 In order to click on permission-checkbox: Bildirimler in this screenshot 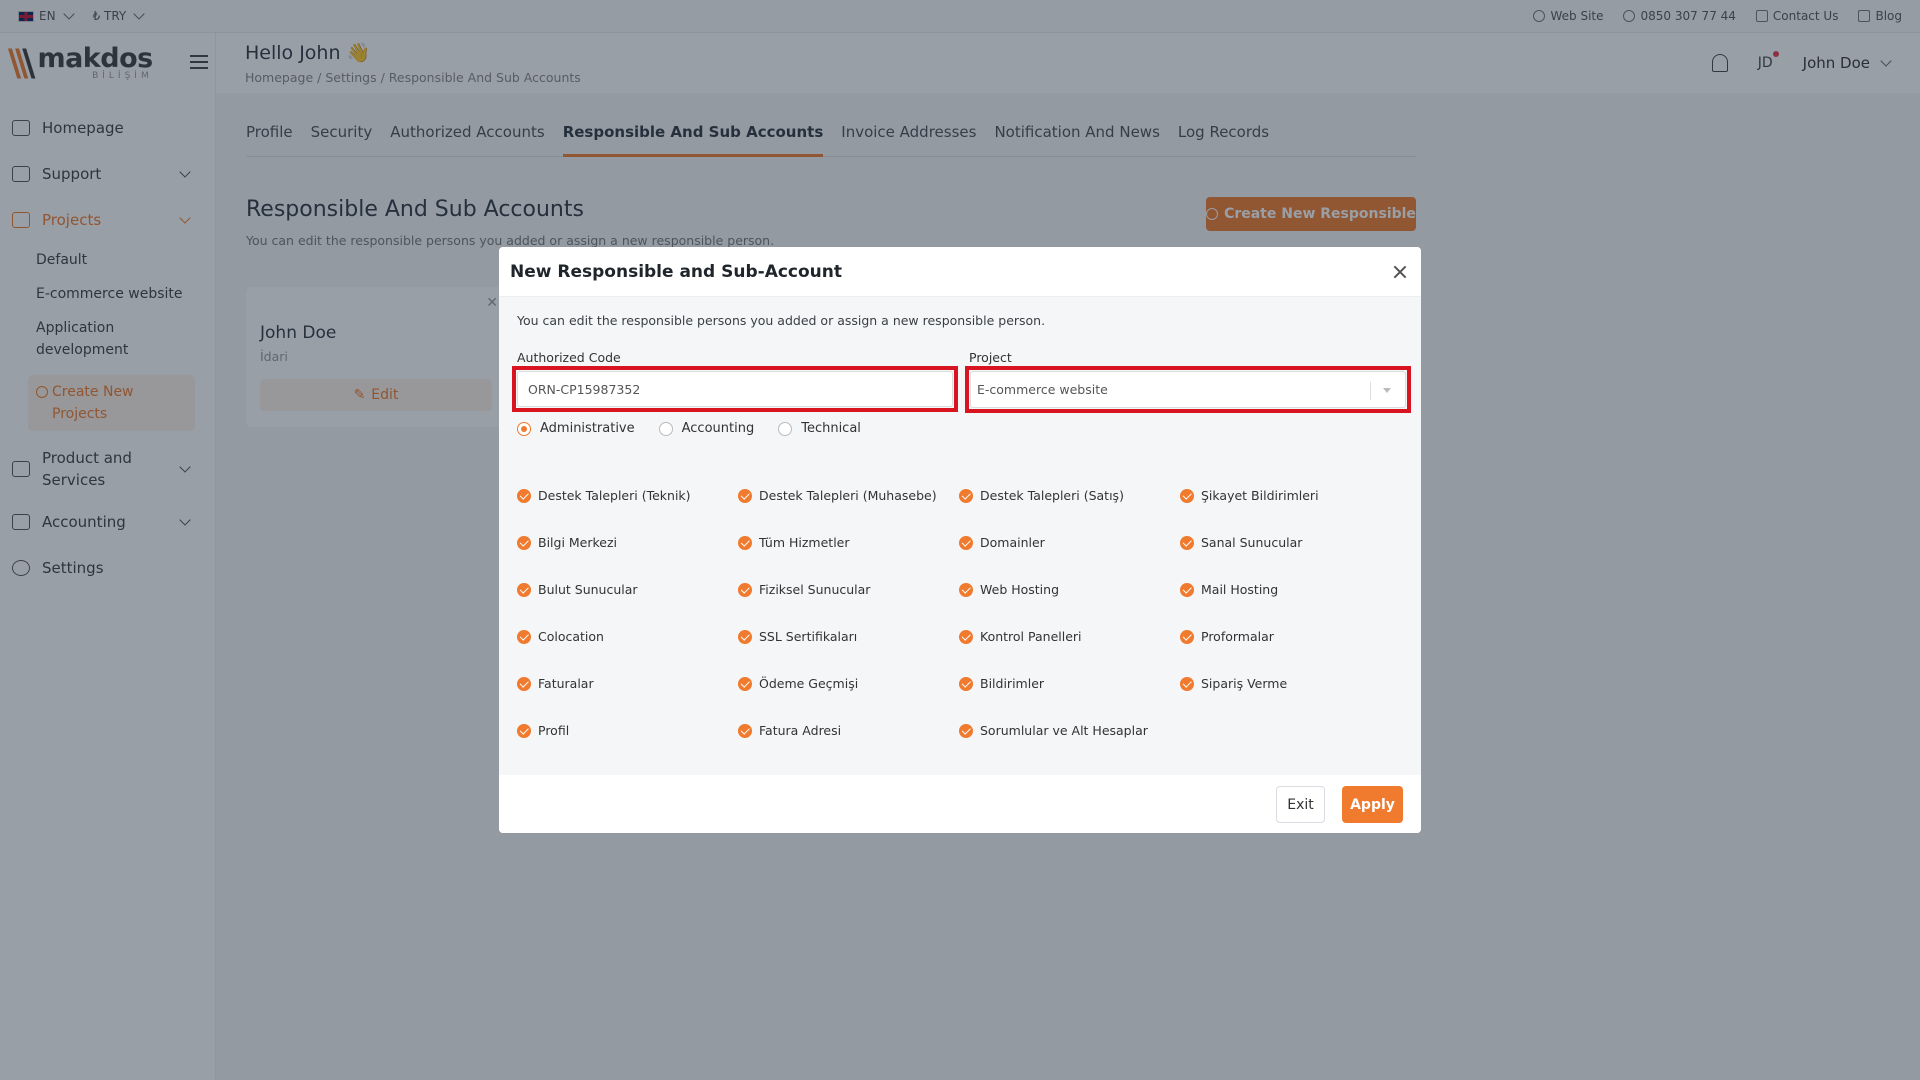, I will do `click(1069, 683)`.